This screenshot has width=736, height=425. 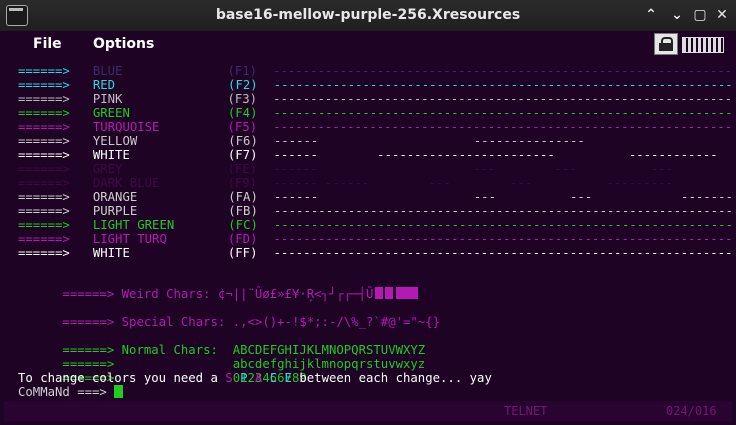 I want to click on minimize-icon: ⌄, so click(x=677, y=15).